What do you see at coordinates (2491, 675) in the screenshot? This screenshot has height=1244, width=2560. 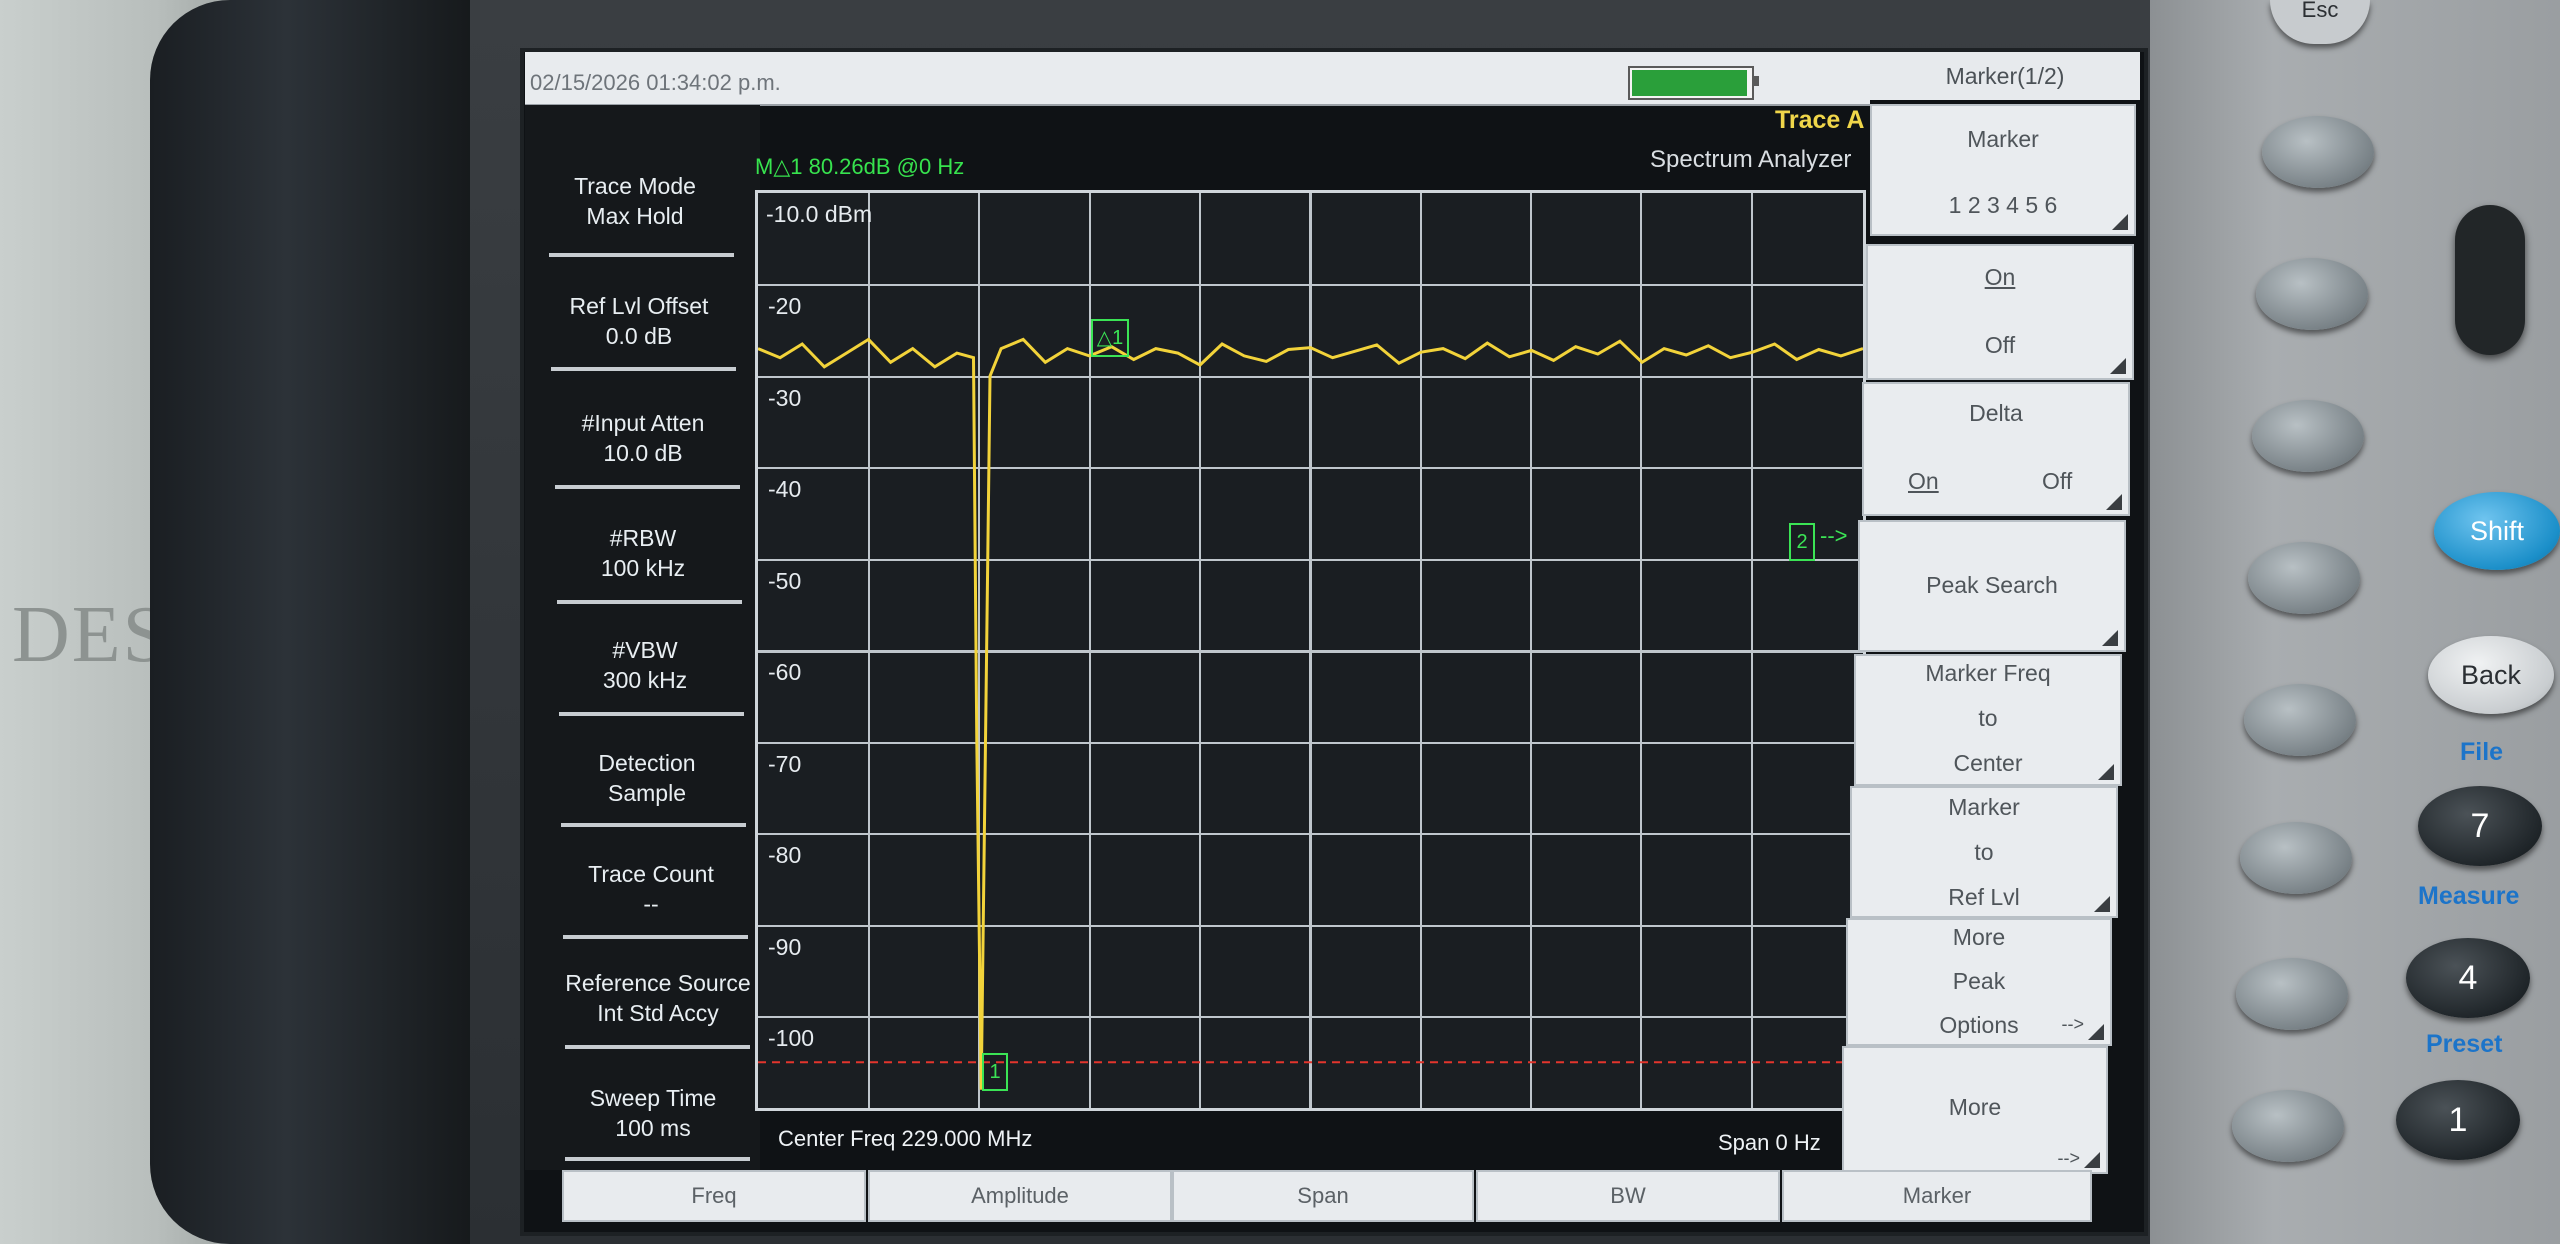 I see `back-key: Back` at bounding box center [2491, 675].